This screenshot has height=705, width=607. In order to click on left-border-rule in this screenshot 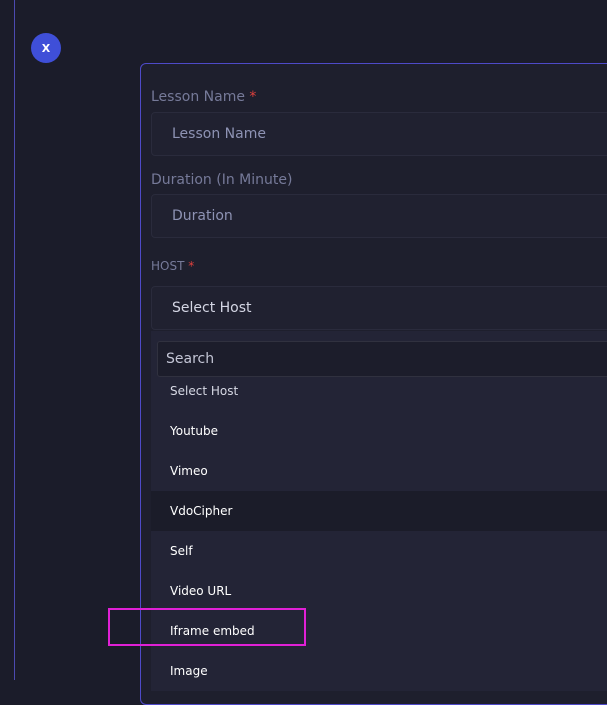, I will do `click(14, 340)`.